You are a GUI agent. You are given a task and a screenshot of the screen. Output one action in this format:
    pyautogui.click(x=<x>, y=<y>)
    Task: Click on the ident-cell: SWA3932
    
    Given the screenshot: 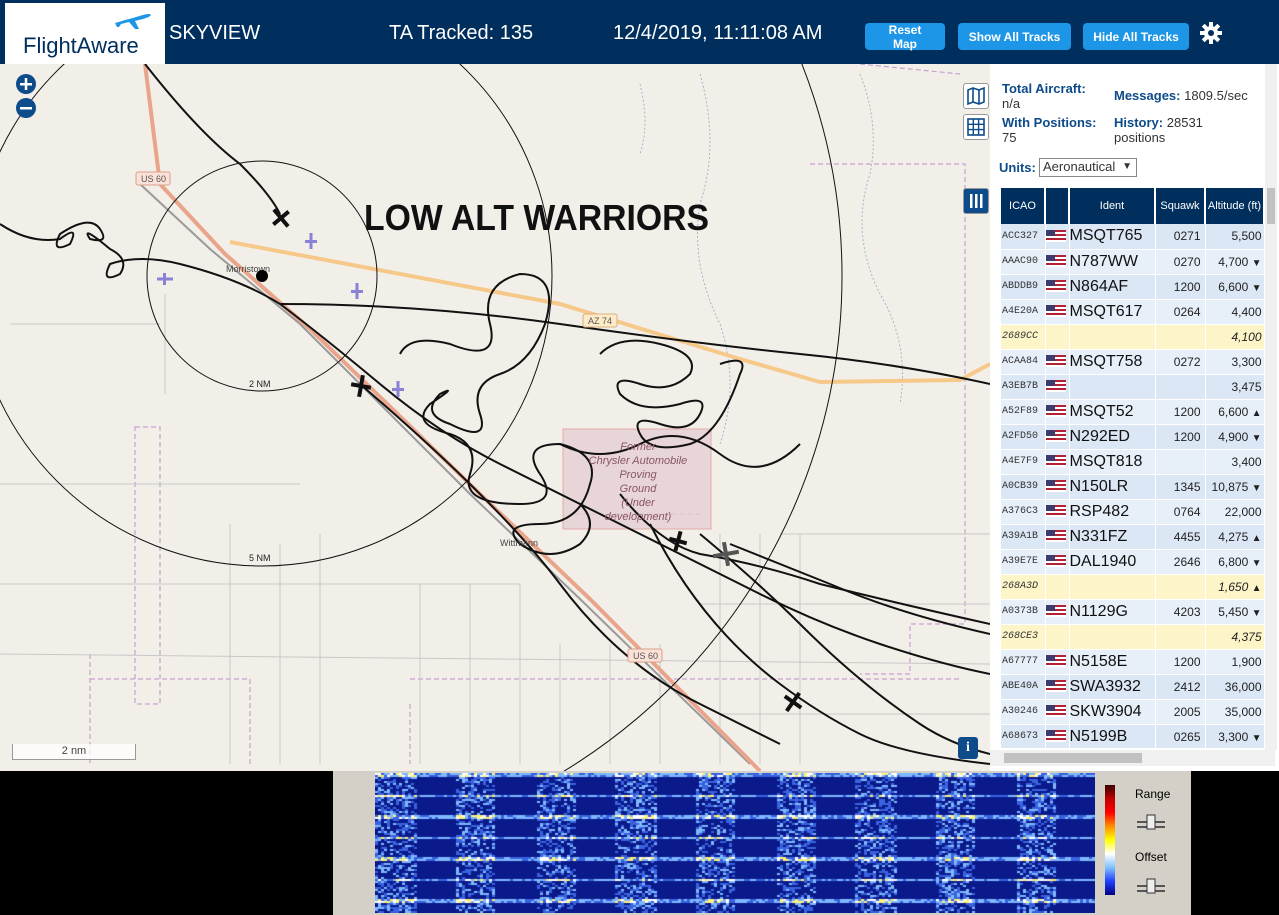 What is the action you would take?
    pyautogui.click(x=1112, y=687)
    